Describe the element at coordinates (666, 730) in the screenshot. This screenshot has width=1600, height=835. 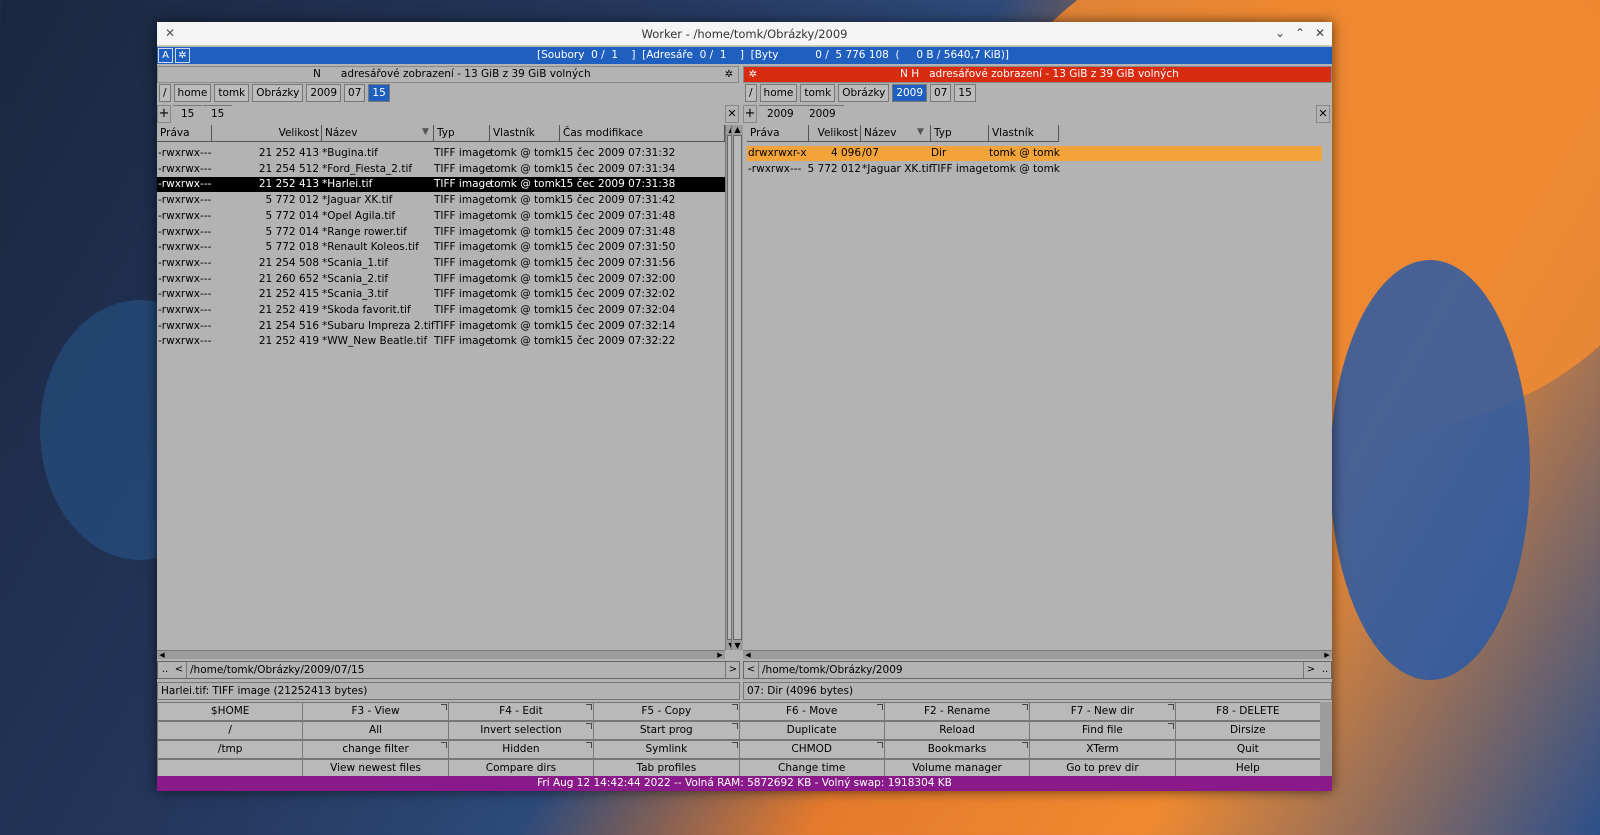
I see `button-start-prog: Start prog` at that location.